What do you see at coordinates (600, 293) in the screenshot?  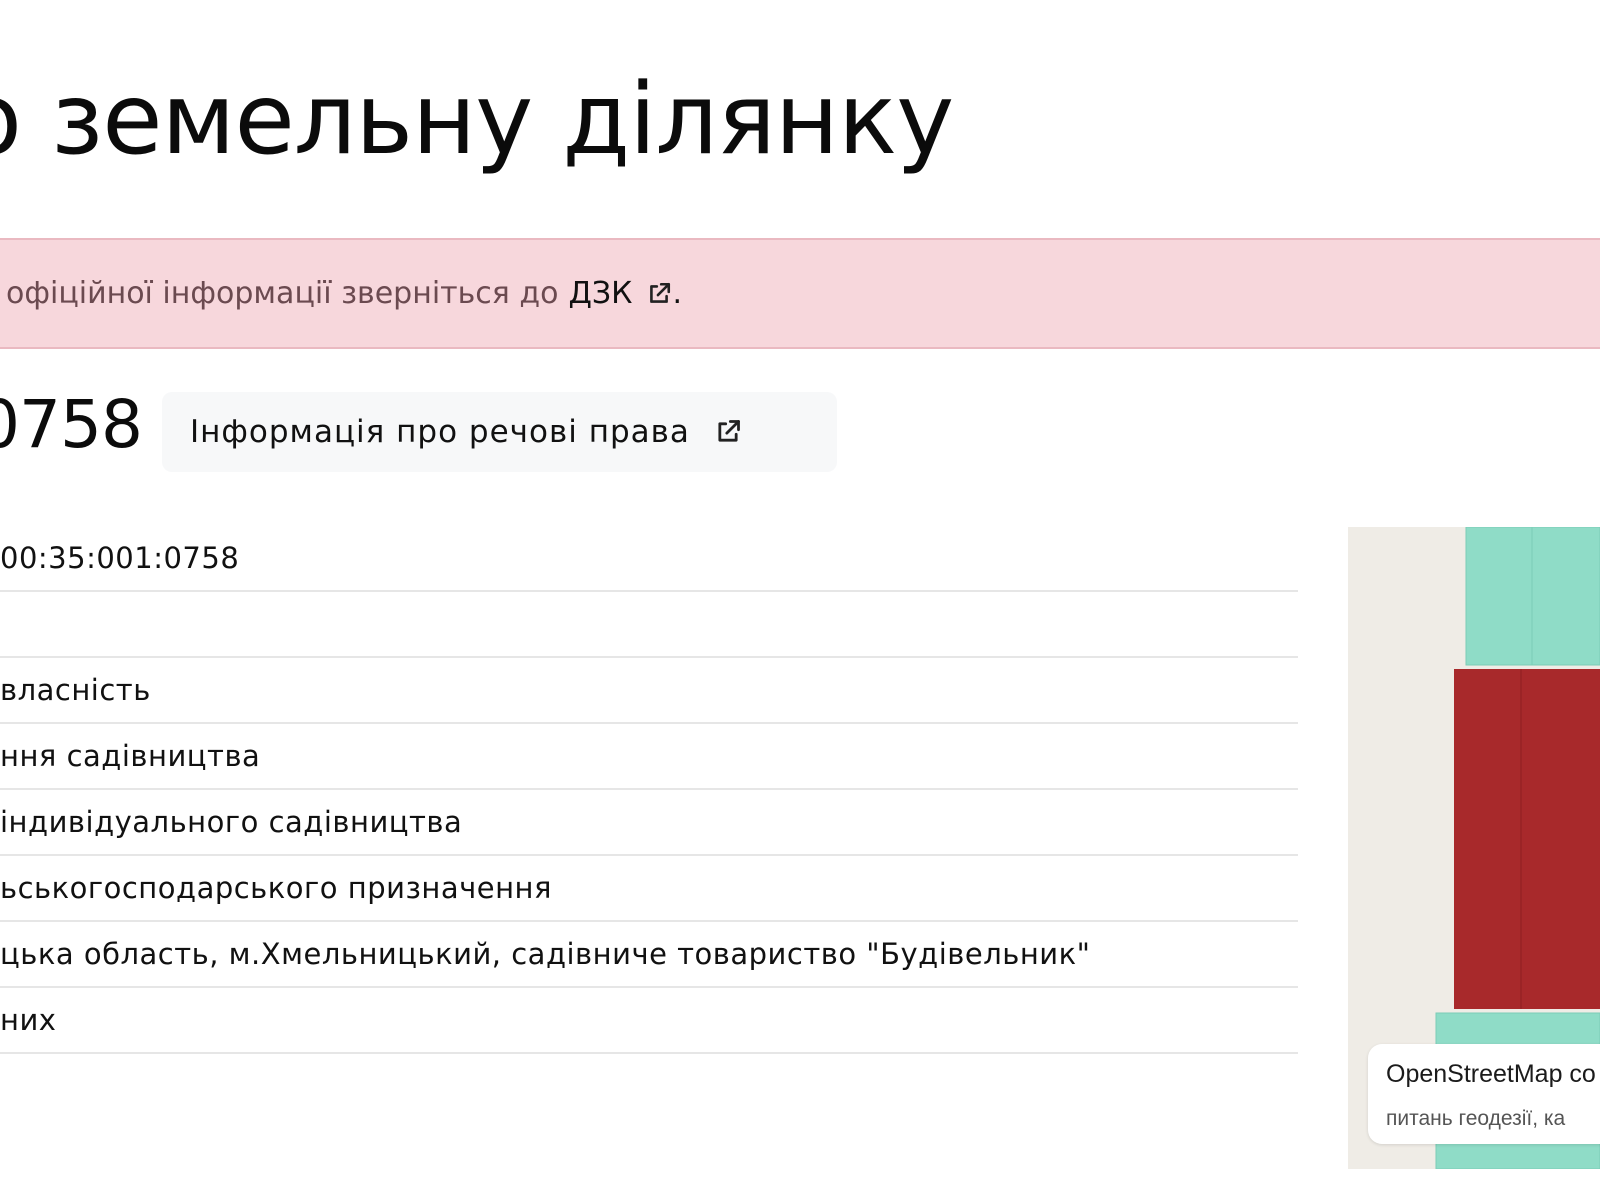 I see `dzk-link: ДЗК` at bounding box center [600, 293].